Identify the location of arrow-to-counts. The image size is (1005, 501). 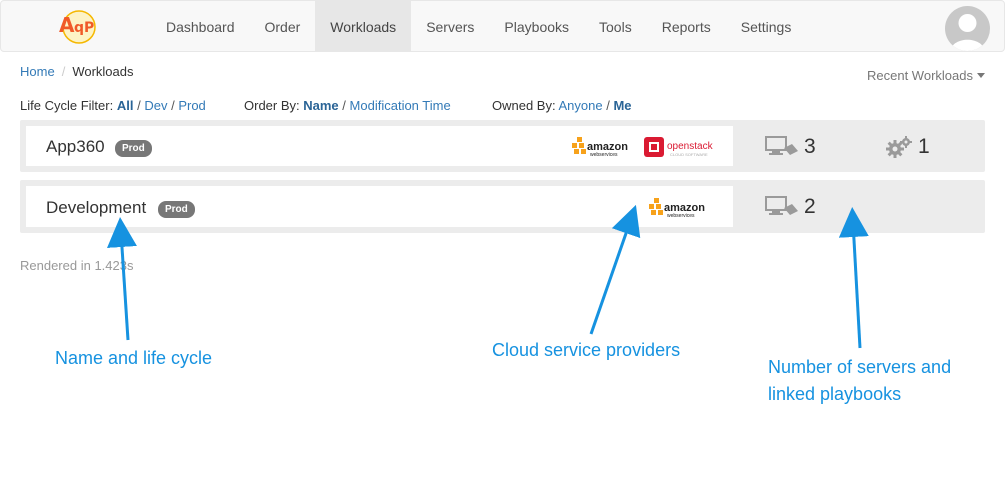
(853, 278).